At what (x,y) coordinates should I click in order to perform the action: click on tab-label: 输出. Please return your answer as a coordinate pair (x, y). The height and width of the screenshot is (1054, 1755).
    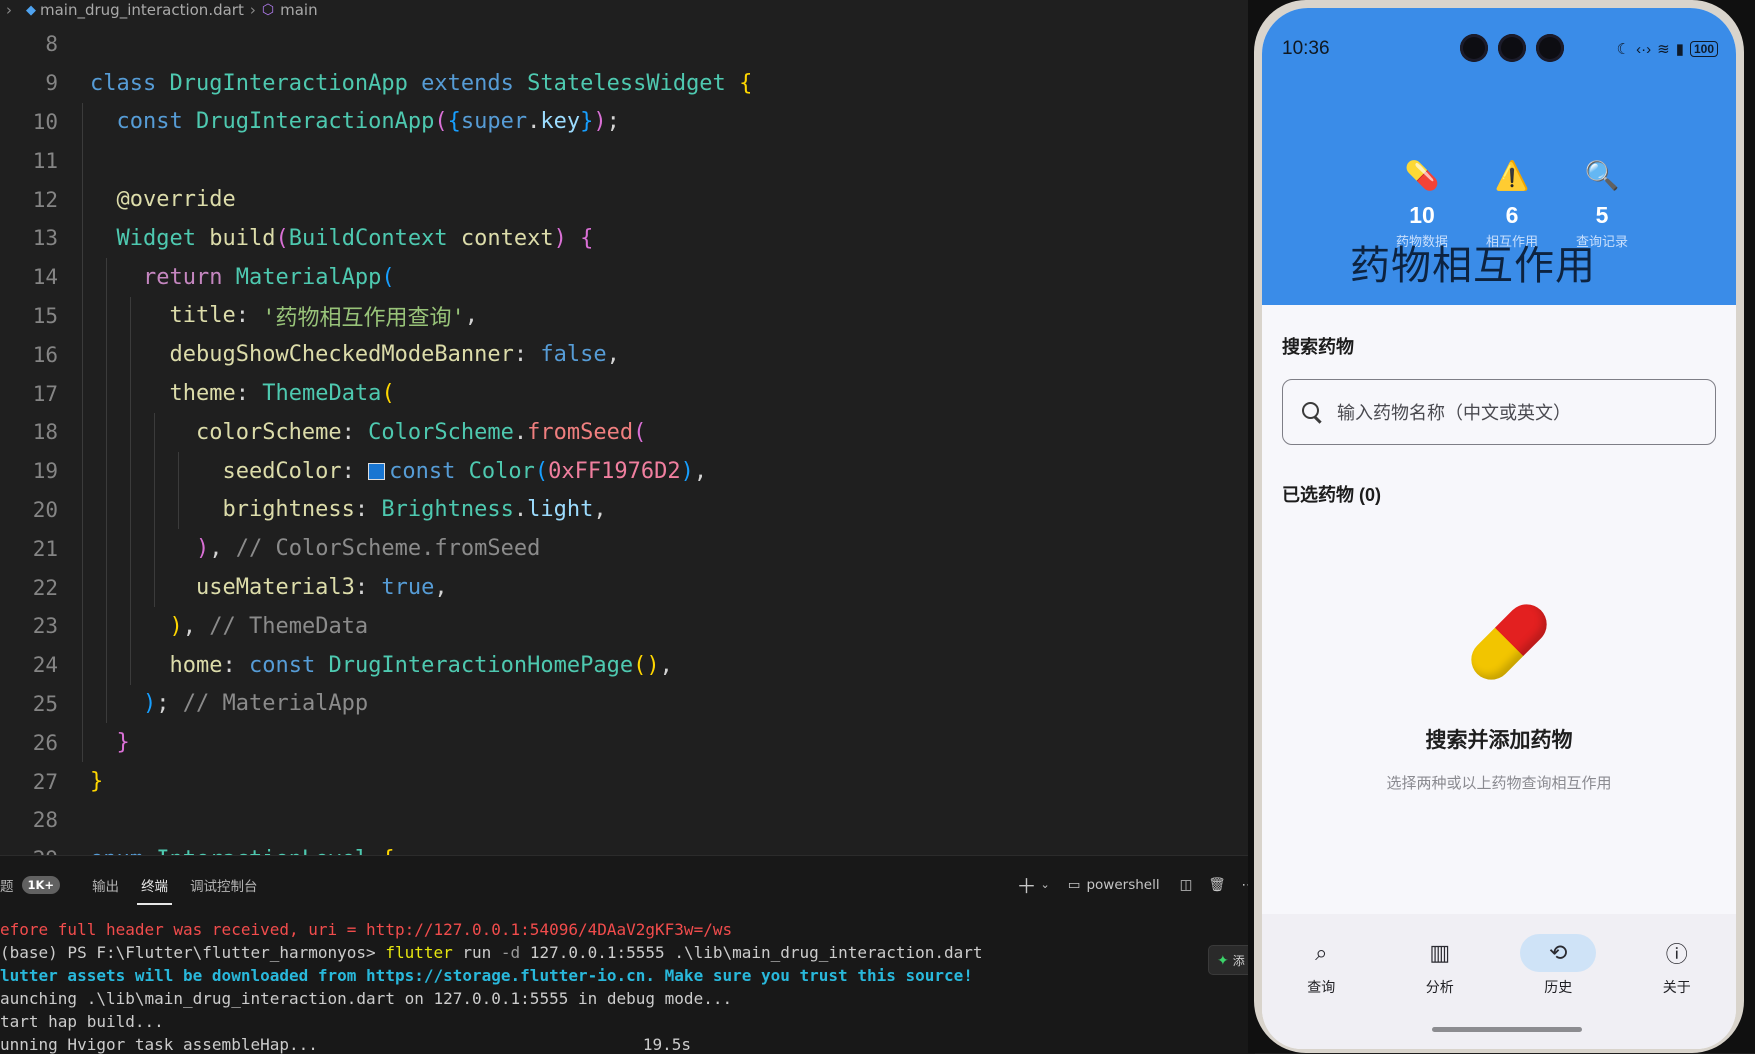
    Looking at the image, I should click on (106, 886).